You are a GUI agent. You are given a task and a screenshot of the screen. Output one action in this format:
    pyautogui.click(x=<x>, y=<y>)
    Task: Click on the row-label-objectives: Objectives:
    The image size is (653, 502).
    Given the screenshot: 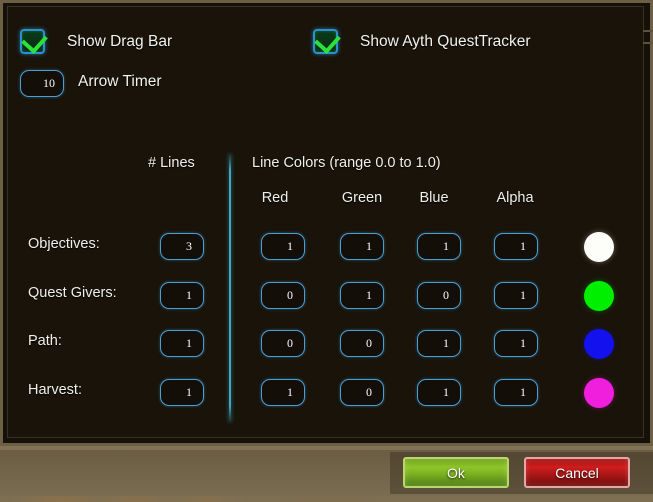 What is the action you would take?
    pyautogui.click(x=64, y=244)
    